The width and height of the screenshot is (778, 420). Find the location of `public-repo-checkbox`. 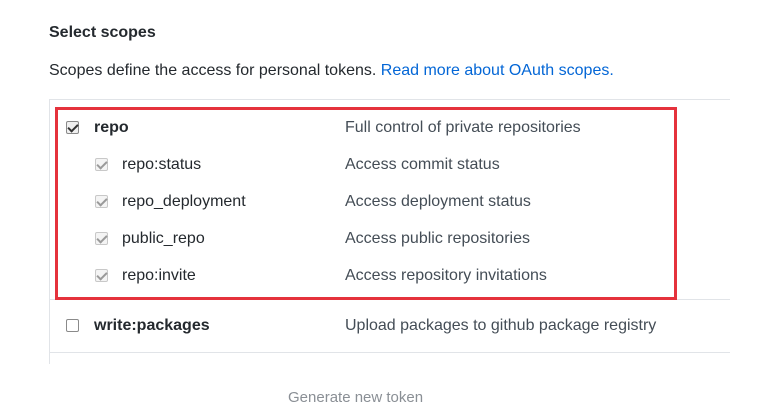

public-repo-checkbox is located at coordinates (101, 238).